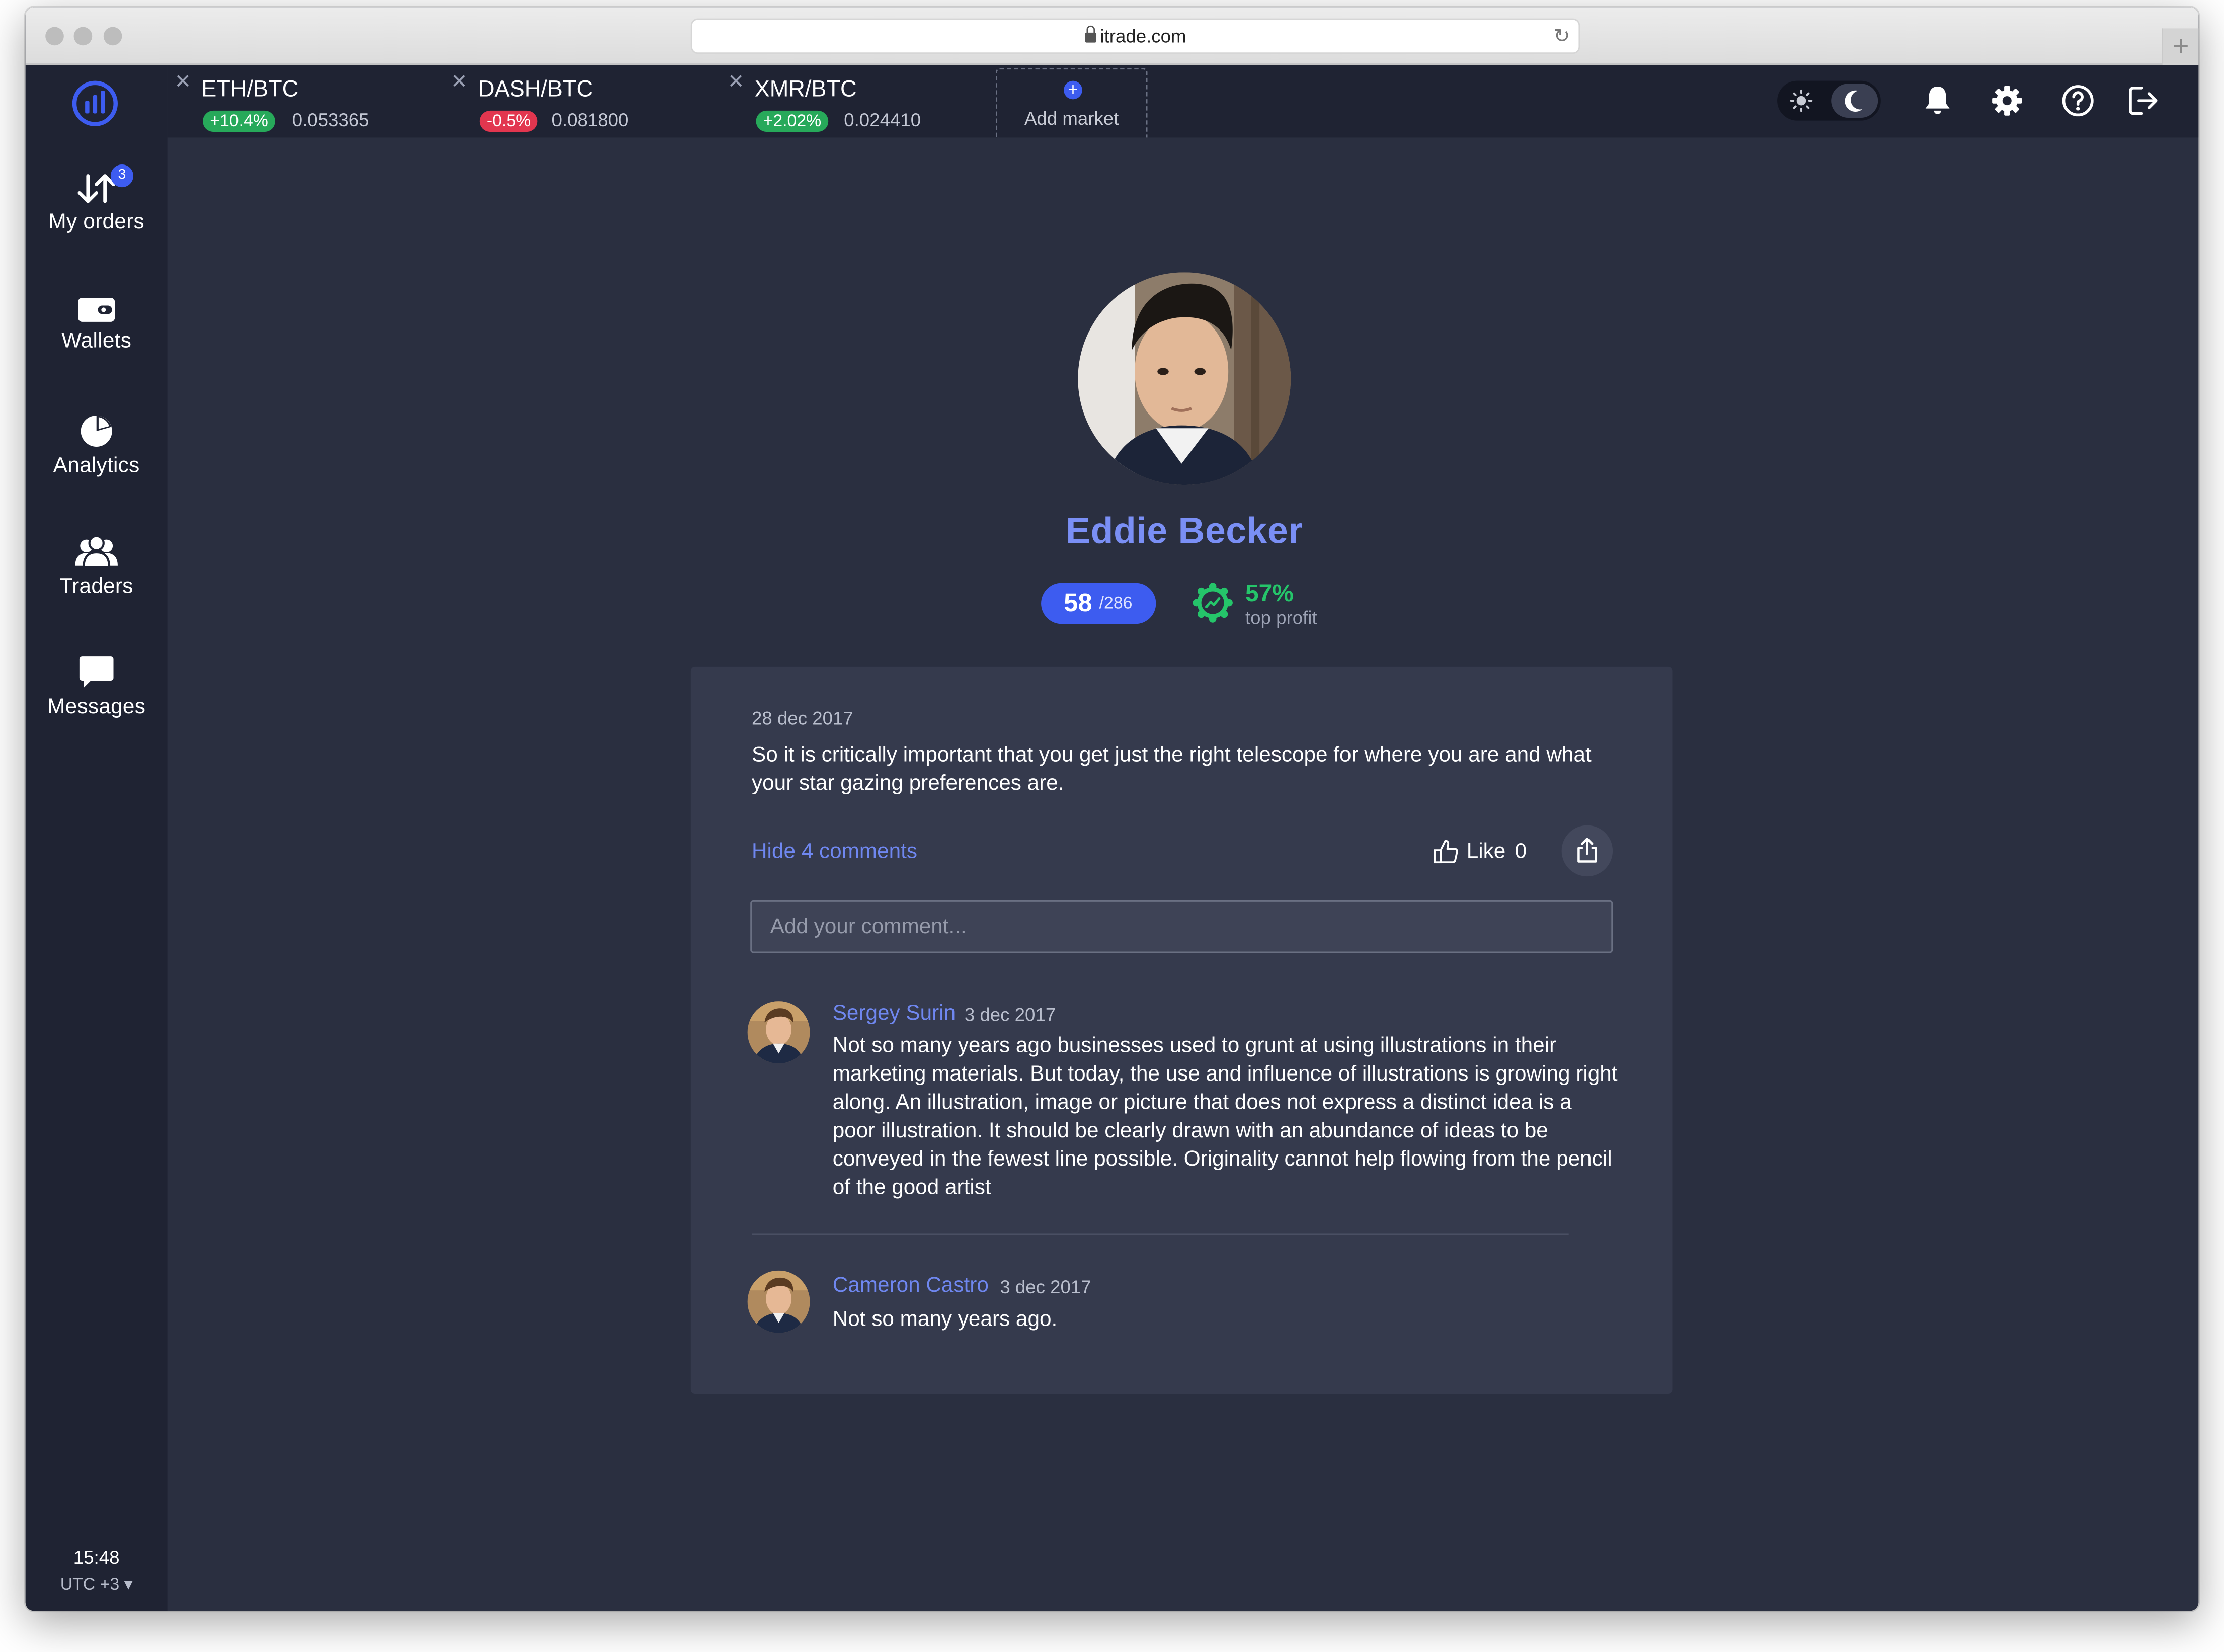  I want to click on comment-divider, so click(1160, 1234).